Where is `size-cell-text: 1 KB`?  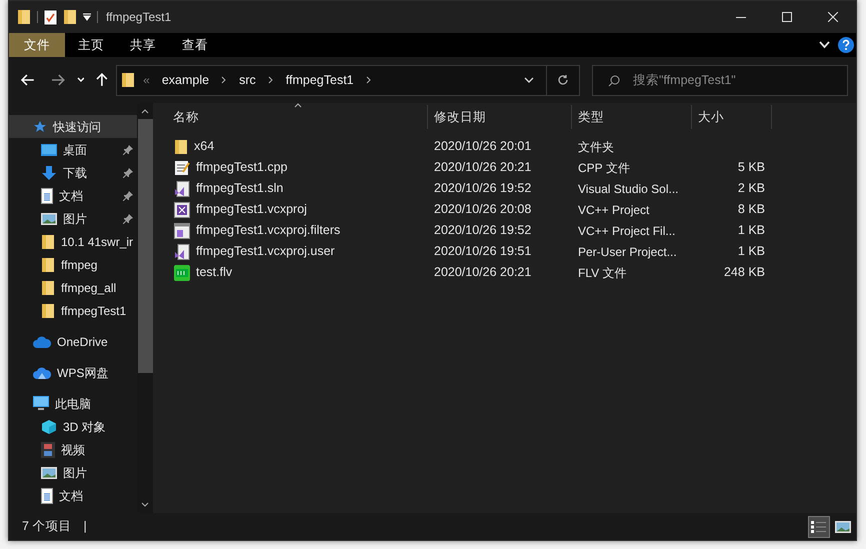
size-cell-text: 1 KB is located at coordinates (751, 251).